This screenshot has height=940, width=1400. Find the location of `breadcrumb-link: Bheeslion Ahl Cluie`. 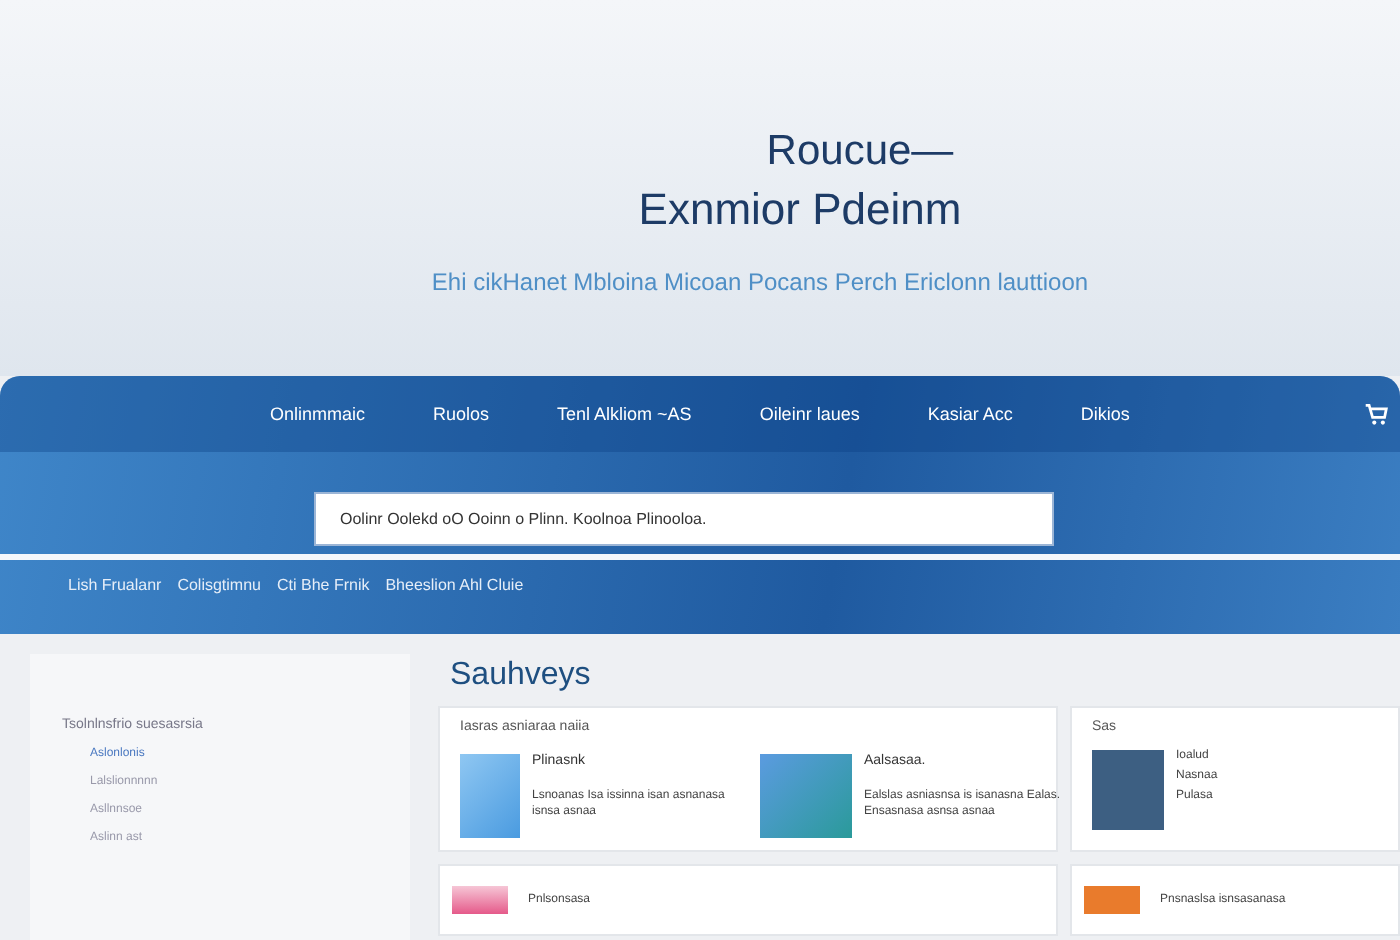

breadcrumb-link: Bheeslion Ahl Cluie is located at coordinates (454, 585).